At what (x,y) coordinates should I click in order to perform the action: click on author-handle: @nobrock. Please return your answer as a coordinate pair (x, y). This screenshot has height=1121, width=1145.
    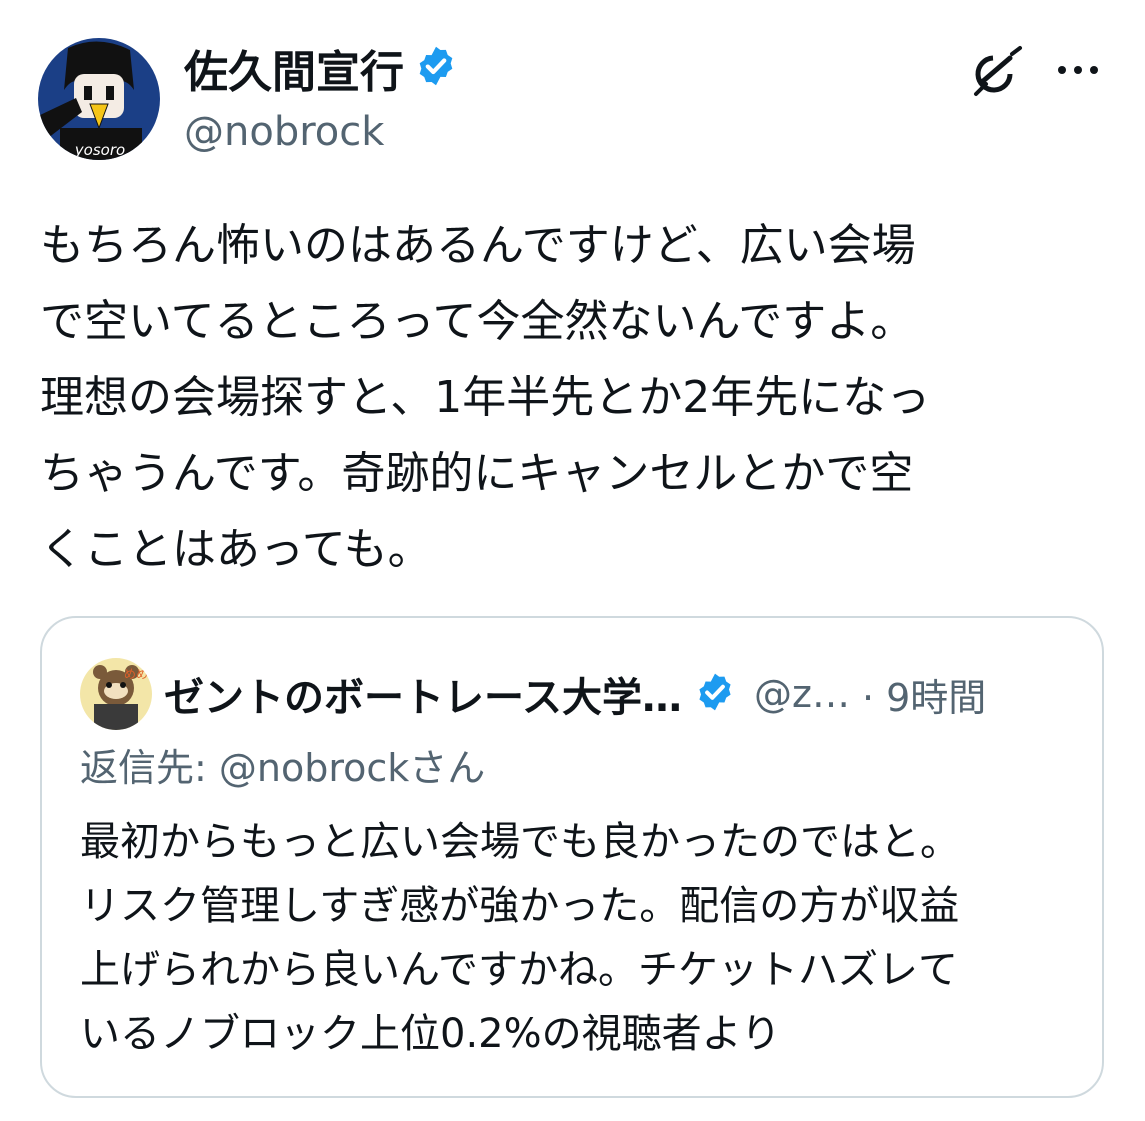
    Looking at the image, I should click on (284, 132).